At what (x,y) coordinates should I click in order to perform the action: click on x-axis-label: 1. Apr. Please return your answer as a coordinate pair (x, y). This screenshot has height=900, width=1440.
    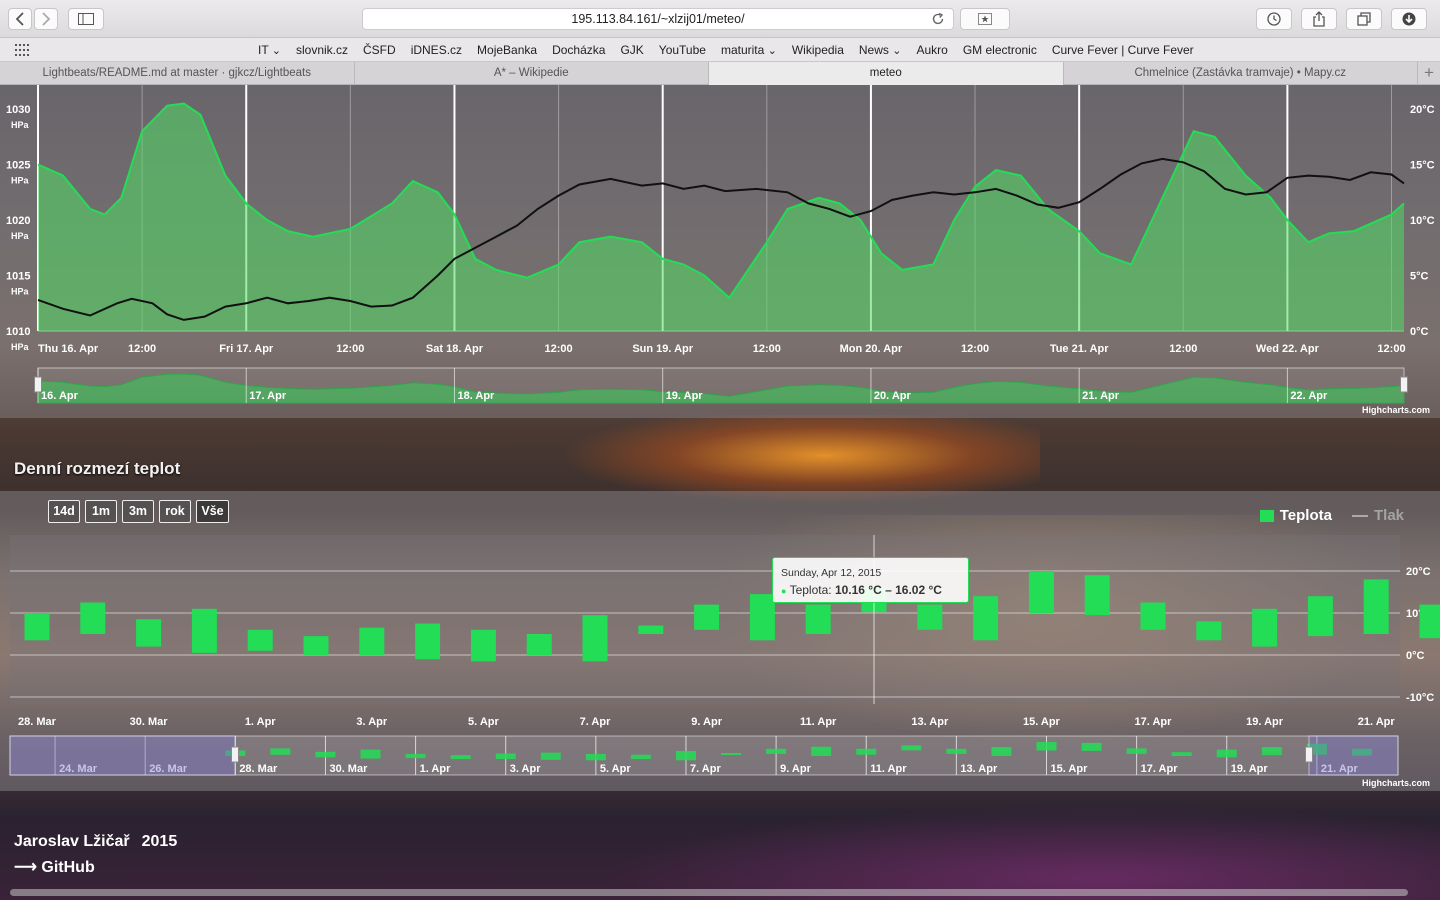
    Looking at the image, I should click on (260, 722).